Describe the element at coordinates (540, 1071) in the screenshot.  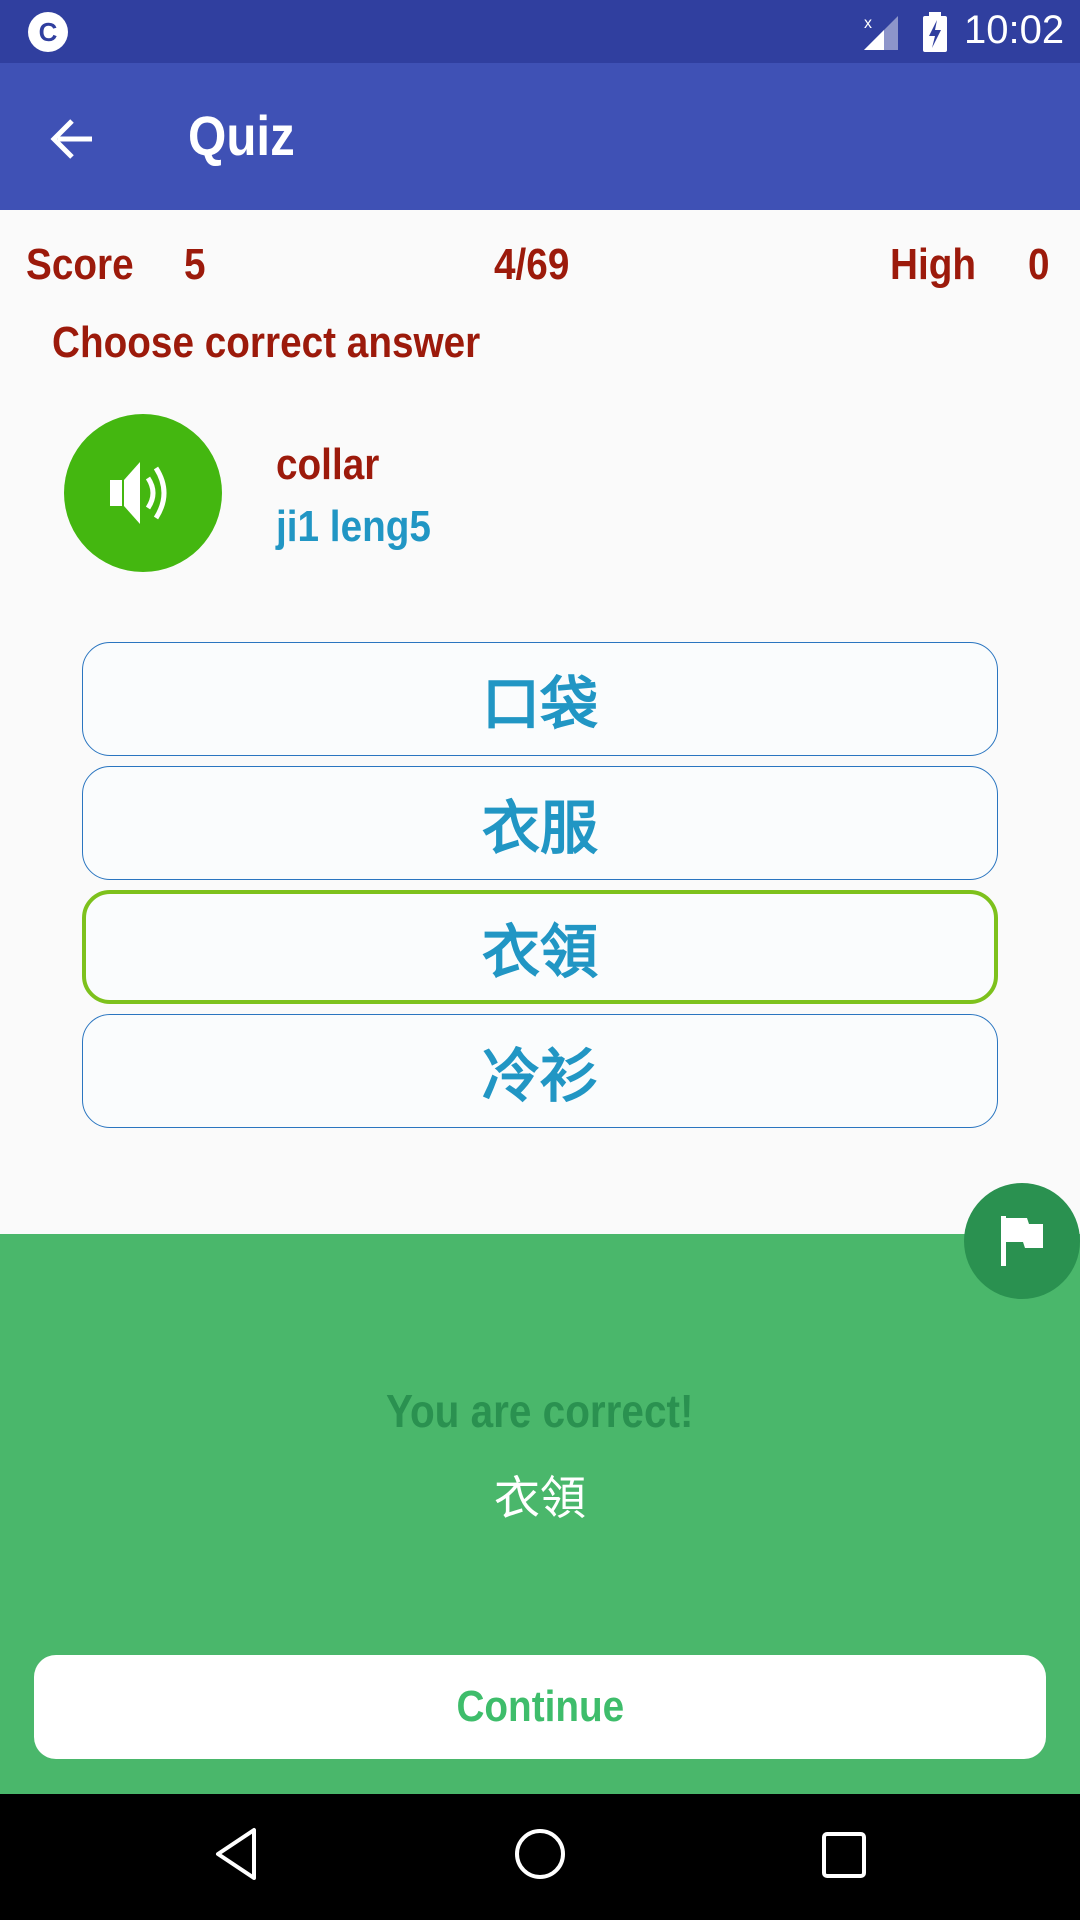
I see `answer-option-4: 冷衫` at that location.